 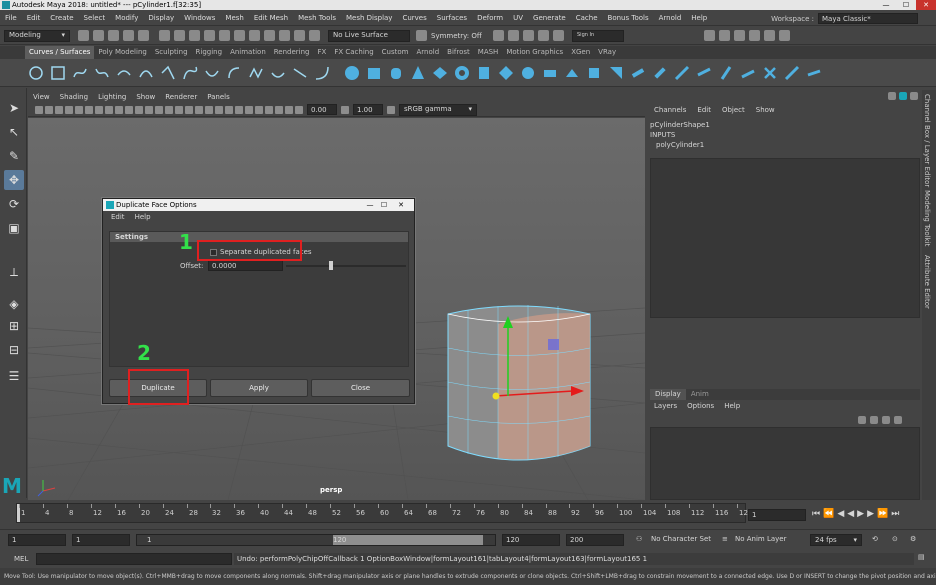 I want to click on plane-handle, so click(x=553, y=344).